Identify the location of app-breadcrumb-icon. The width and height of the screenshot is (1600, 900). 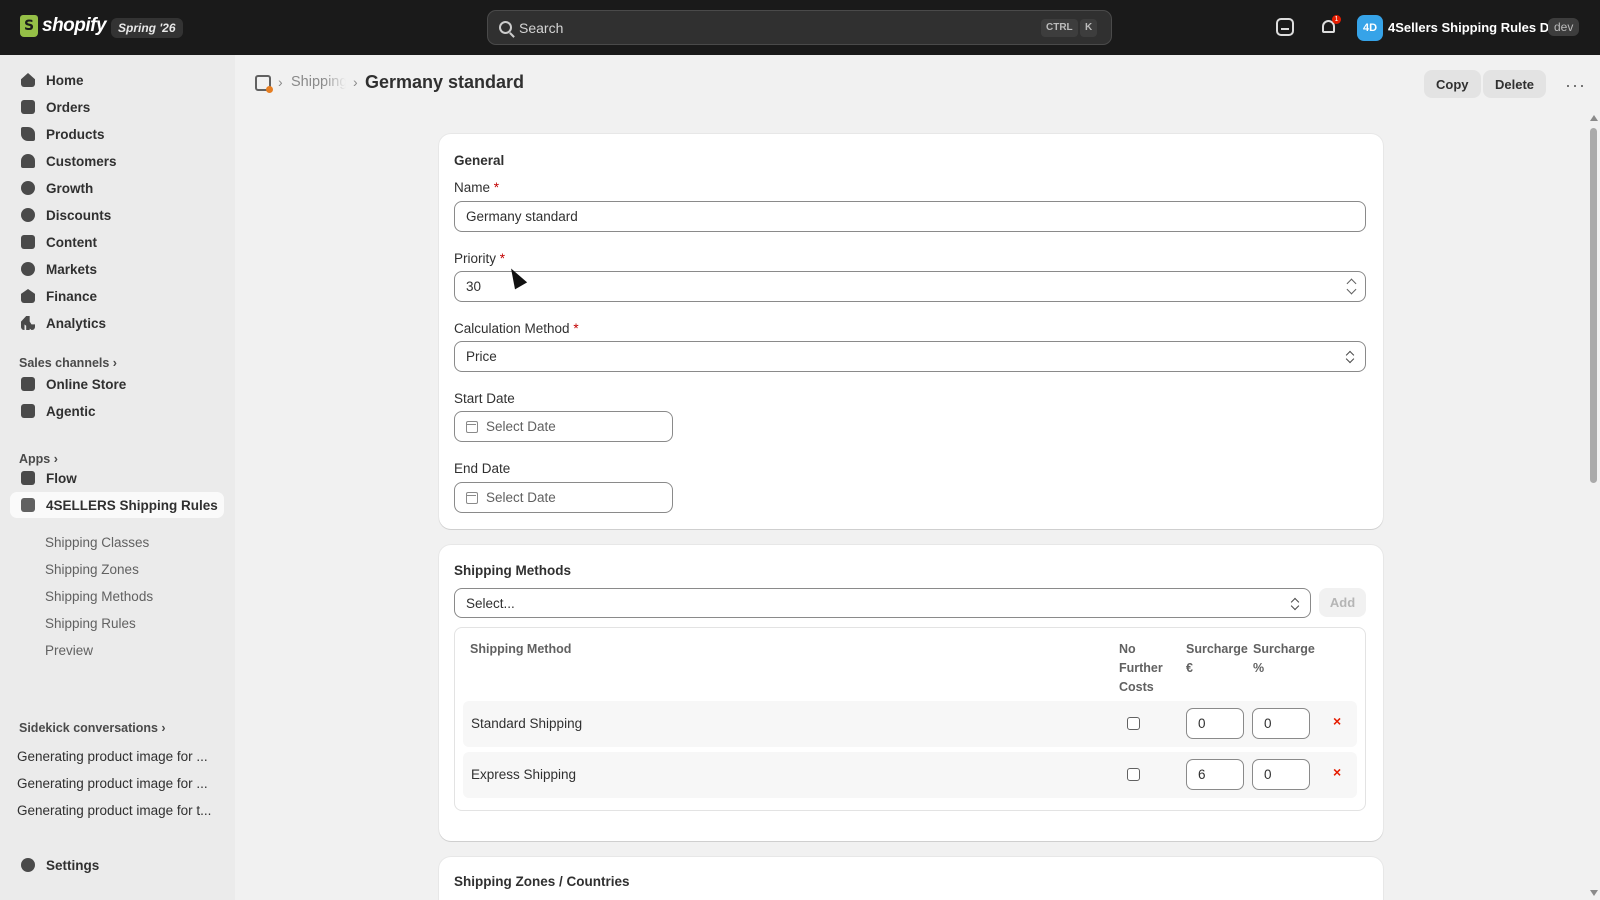
(264, 84).